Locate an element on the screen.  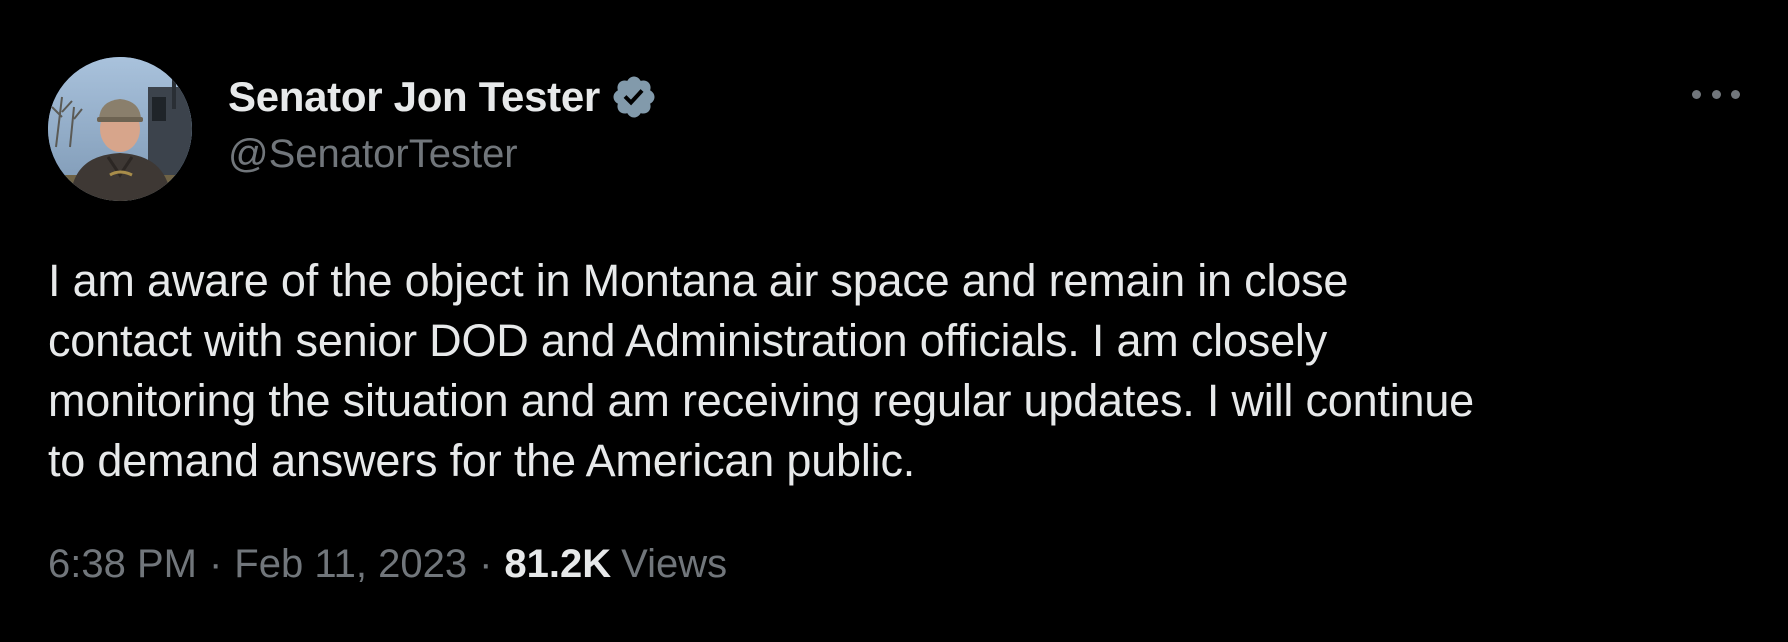
views-count: 81.2K is located at coordinates (557, 564).